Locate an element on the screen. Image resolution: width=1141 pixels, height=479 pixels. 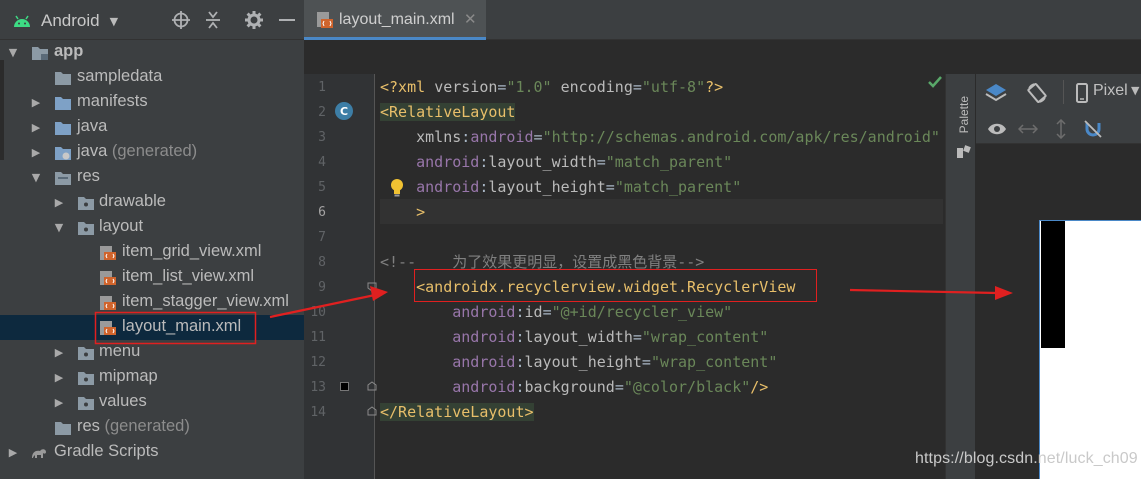
code-line: > is located at coordinates (402, 212).